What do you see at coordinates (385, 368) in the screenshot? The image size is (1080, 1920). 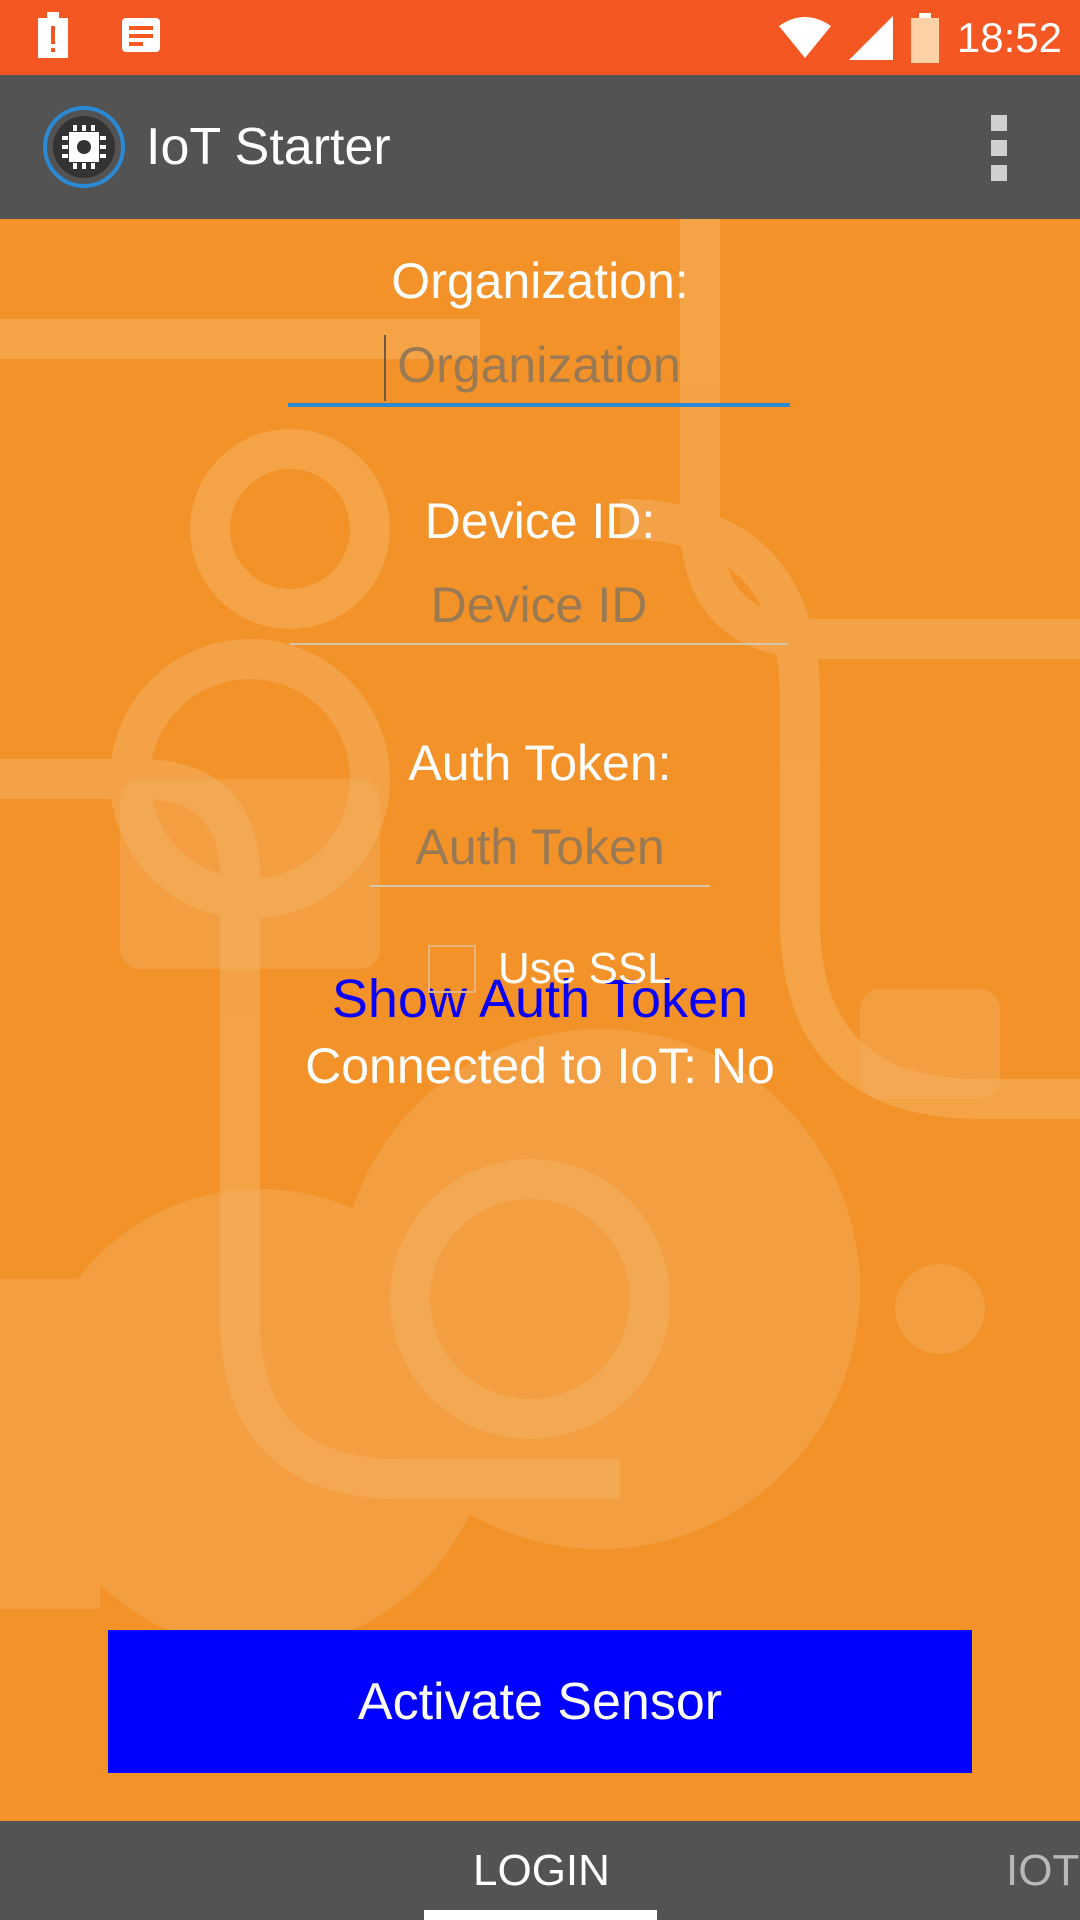 I see `text-cursor` at bounding box center [385, 368].